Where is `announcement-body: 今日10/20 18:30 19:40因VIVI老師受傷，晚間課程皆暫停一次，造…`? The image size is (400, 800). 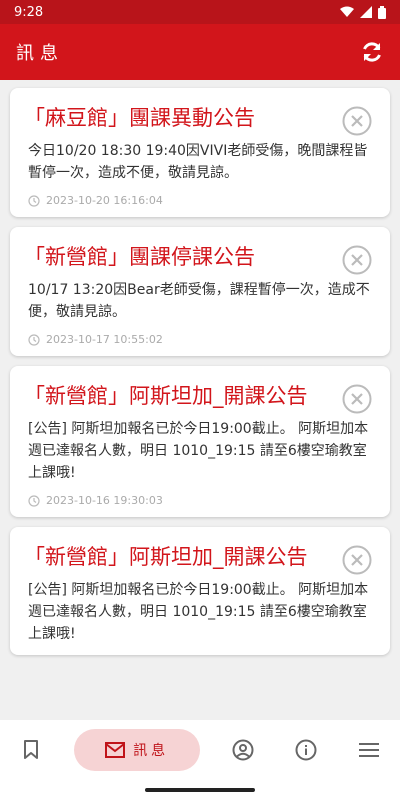 announcement-body: 今日10/20 18:30 19:40因VIVI老師受傷，晚間課程皆暫停一次，造… is located at coordinates (198, 162).